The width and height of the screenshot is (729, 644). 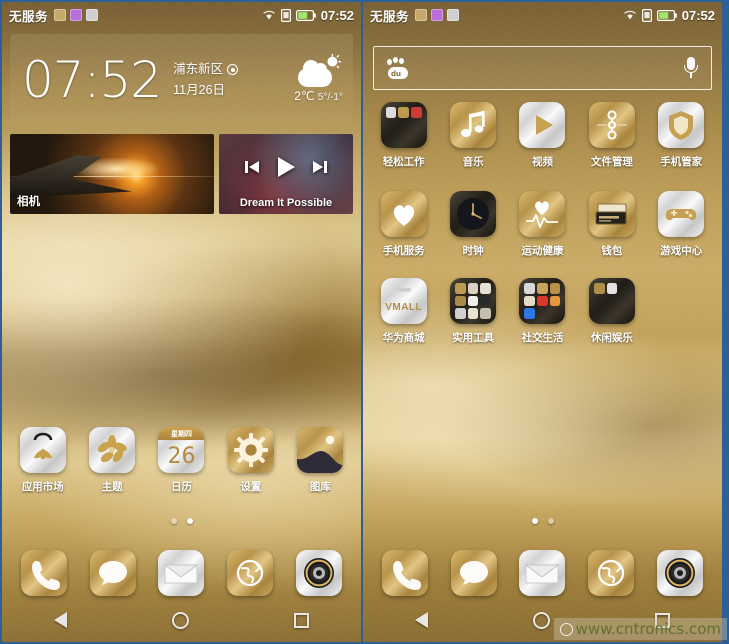 What do you see at coordinates (681, 224) in the screenshot?
I see `app-item-game-center: 游戏中心` at bounding box center [681, 224].